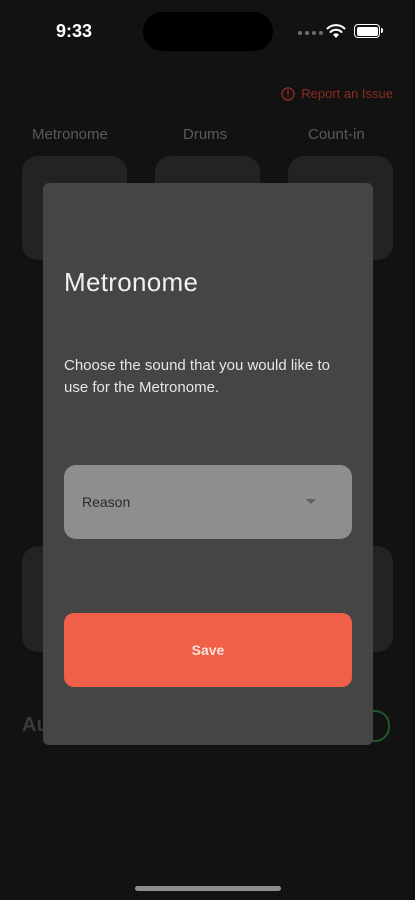  What do you see at coordinates (205, 134) in the screenshot?
I see `tab-drums: Drums` at bounding box center [205, 134].